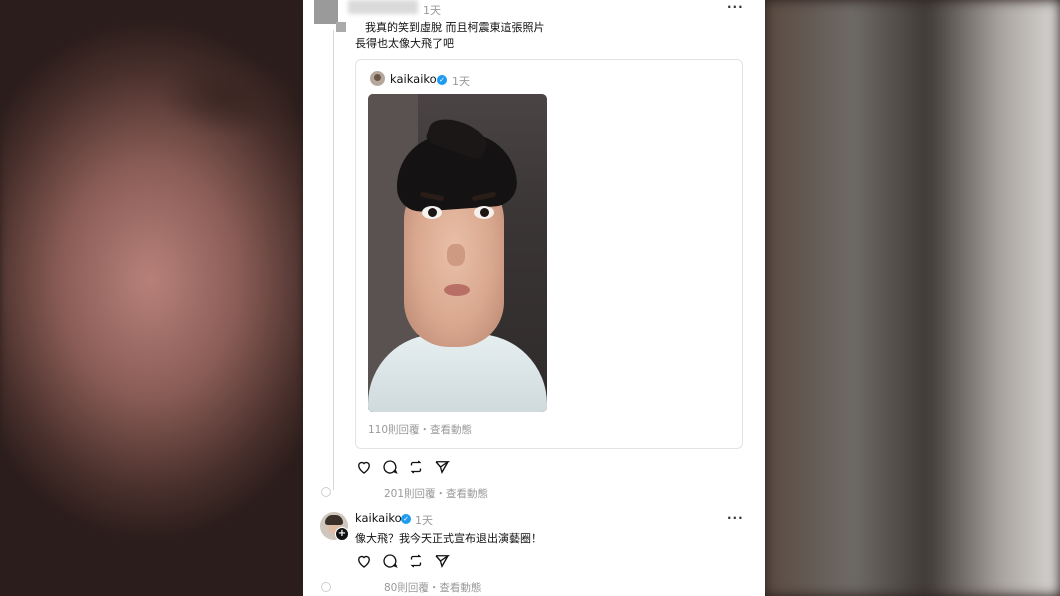 Image resolution: width=1060 pixels, height=596 pixels. What do you see at coordinates (341, 27) in the screenshot?
I see `blurred-avatar-badge` at bounding box center [341, 27].